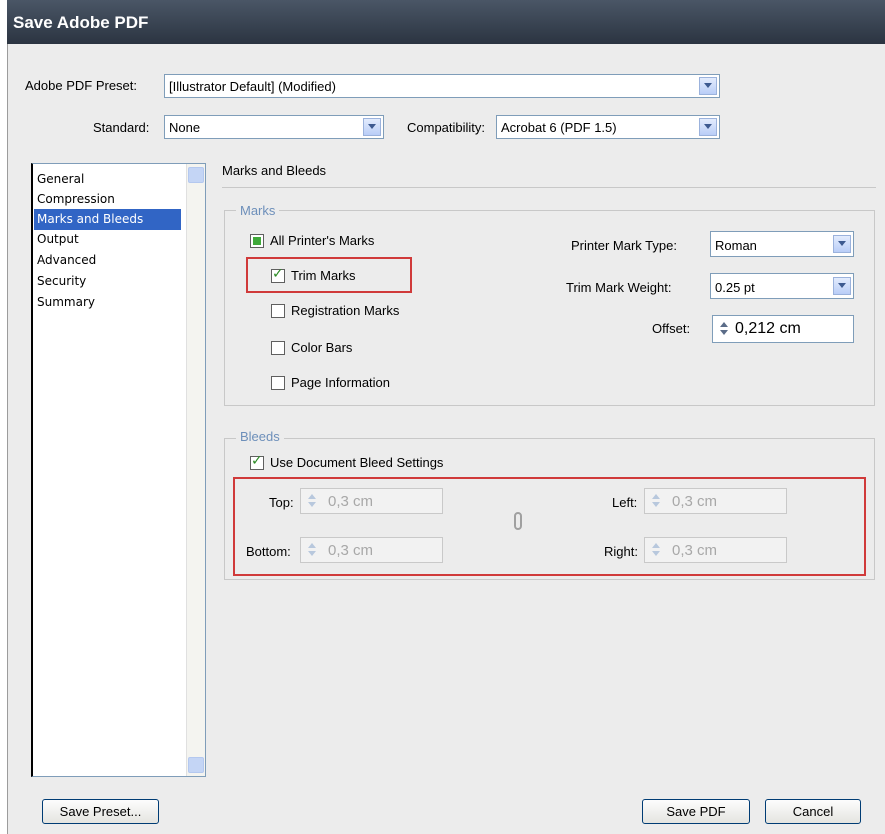 This screenshot has height=834, width=885. What do you see at coordinates (624, 245) in the screenshot?
I see `printer-mark-type-label: Printer Mark Type:` at bounding box center [624, 245].